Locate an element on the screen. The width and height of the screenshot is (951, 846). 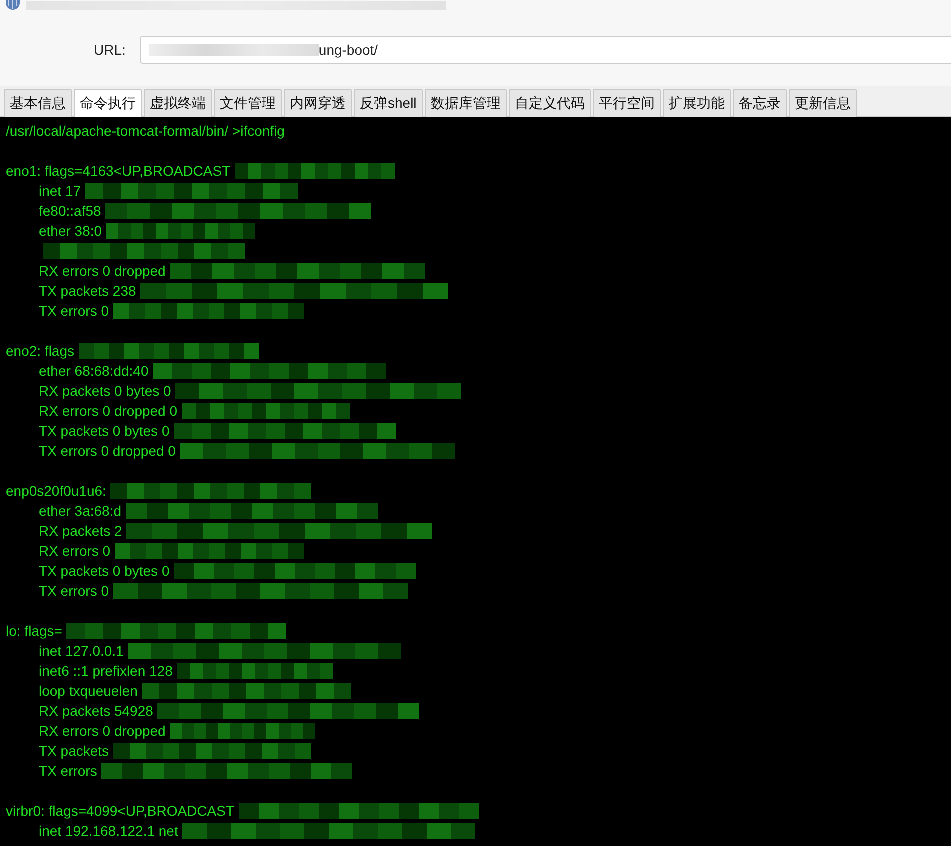
tab: 备忘录 is located at coordinates (759, 103).